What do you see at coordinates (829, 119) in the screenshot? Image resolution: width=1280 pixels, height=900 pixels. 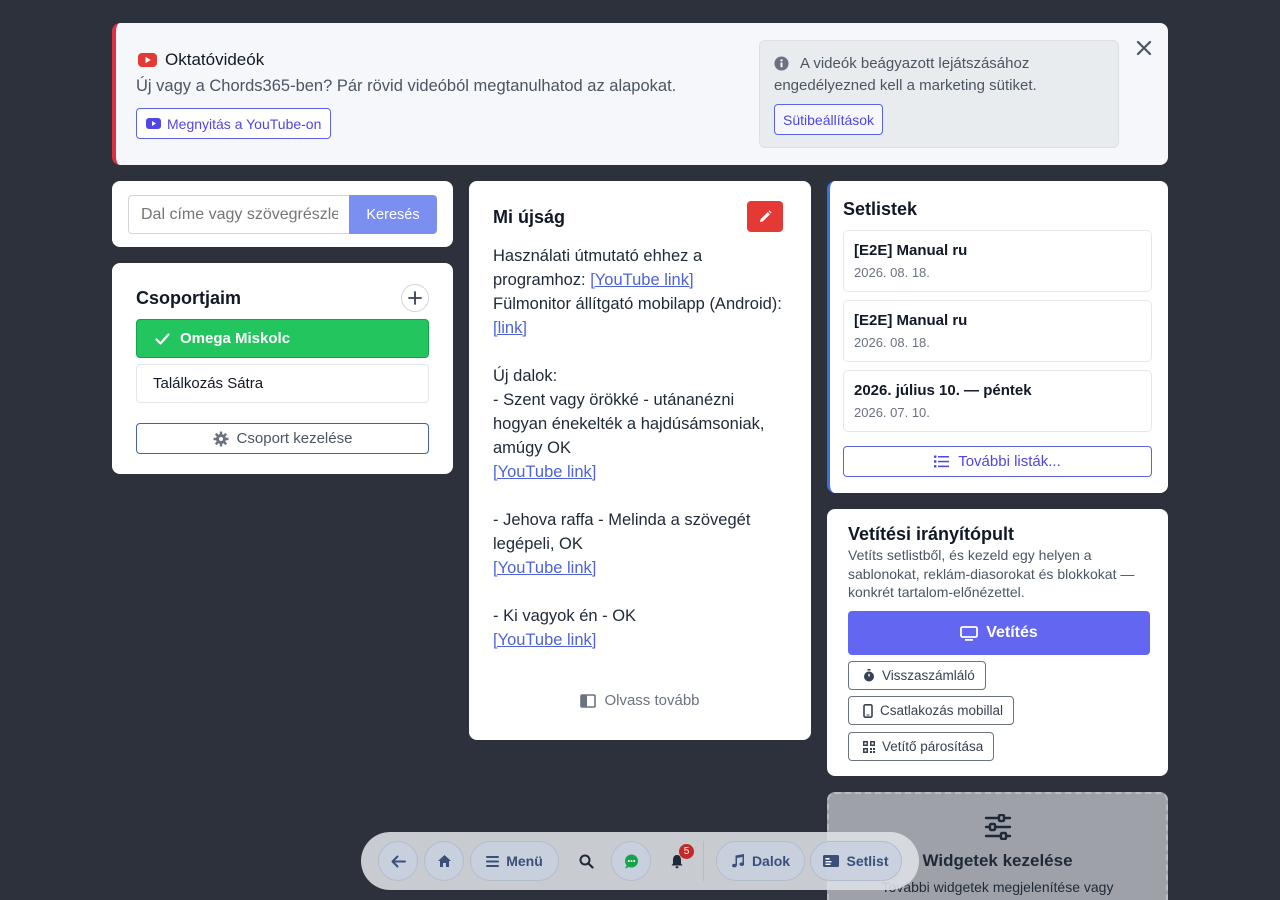 I see `cookie-settings-button: Sütibeállítások` at bounding box center [829, 119].